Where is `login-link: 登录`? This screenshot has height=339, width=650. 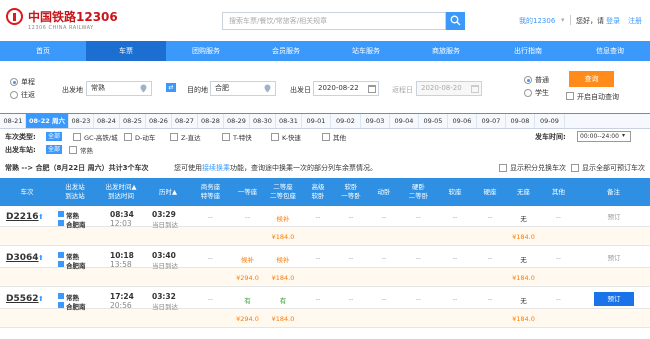 login-link: 登录 is located at coordinates (613, 21).